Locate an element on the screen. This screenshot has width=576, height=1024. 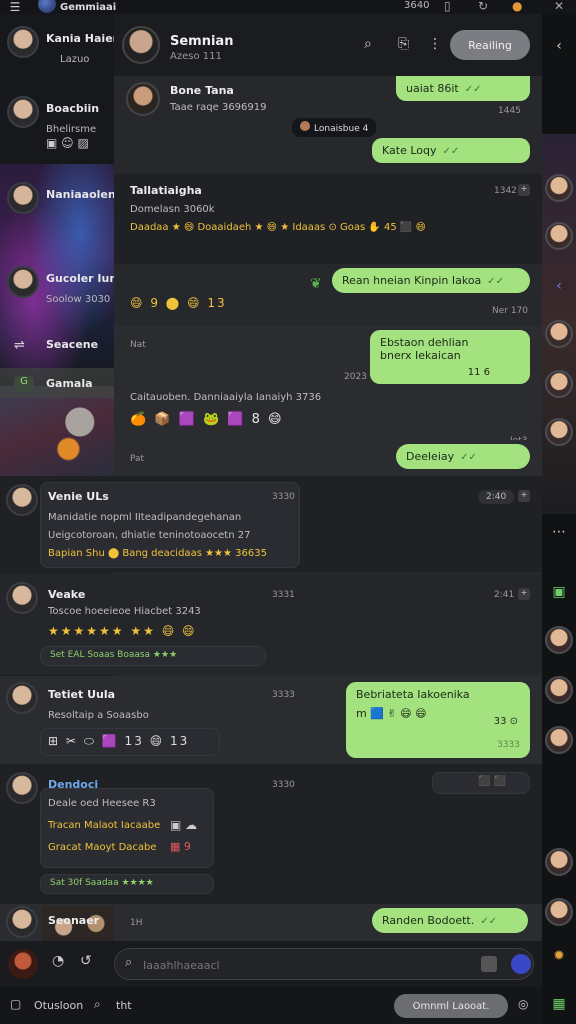
mention-chip: Lonaisbue 4 is located at coordinates (334, 127).